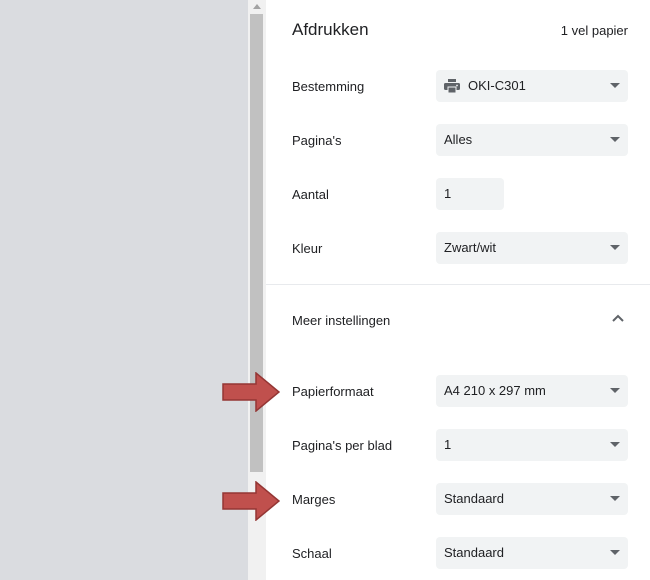 This screenshot has height=580, width=650. What do you see at coordinates (532, 86) in the screenshot?
I see `destination-select: OKI-C301` at bounding box center [532, 86].